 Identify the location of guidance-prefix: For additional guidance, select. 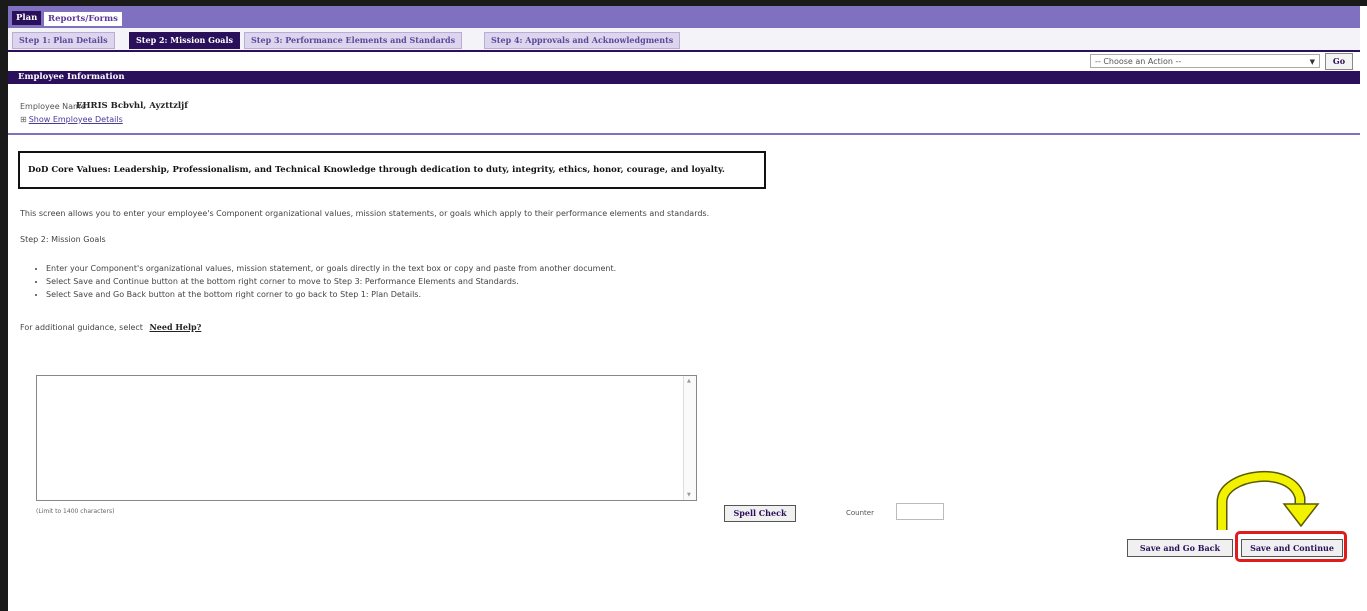
(81, 327).